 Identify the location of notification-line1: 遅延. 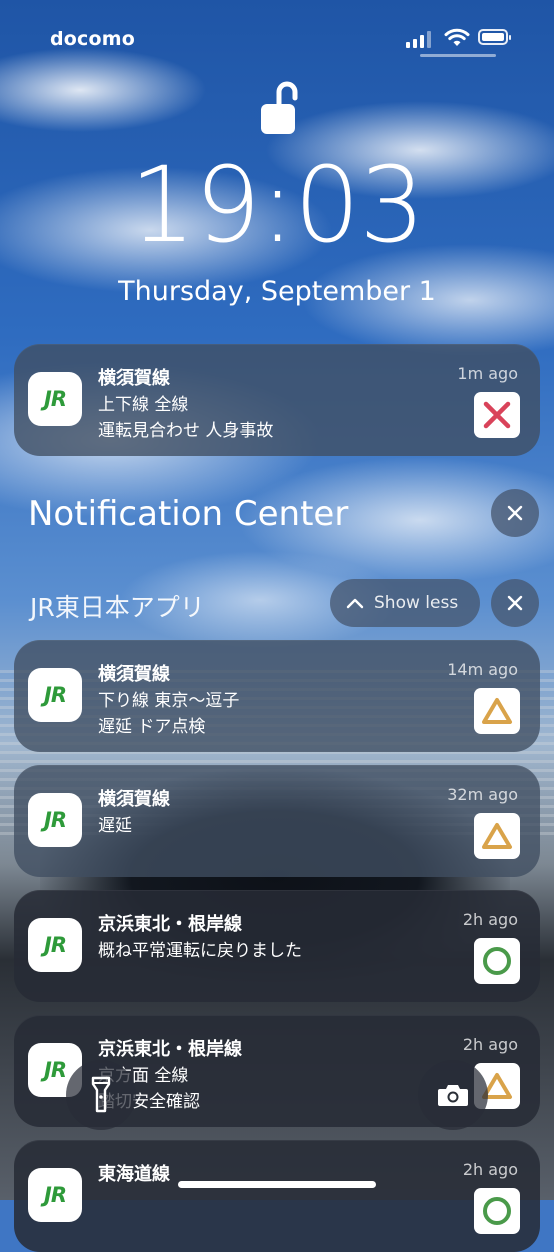
(115, 826).